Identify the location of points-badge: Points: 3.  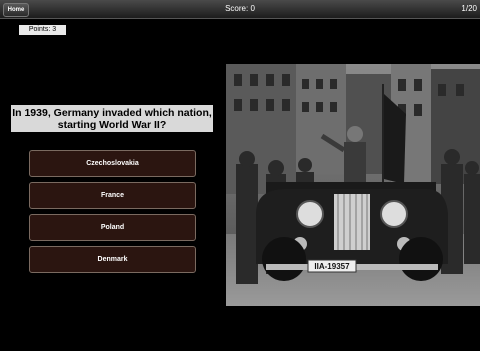
(42, 30).